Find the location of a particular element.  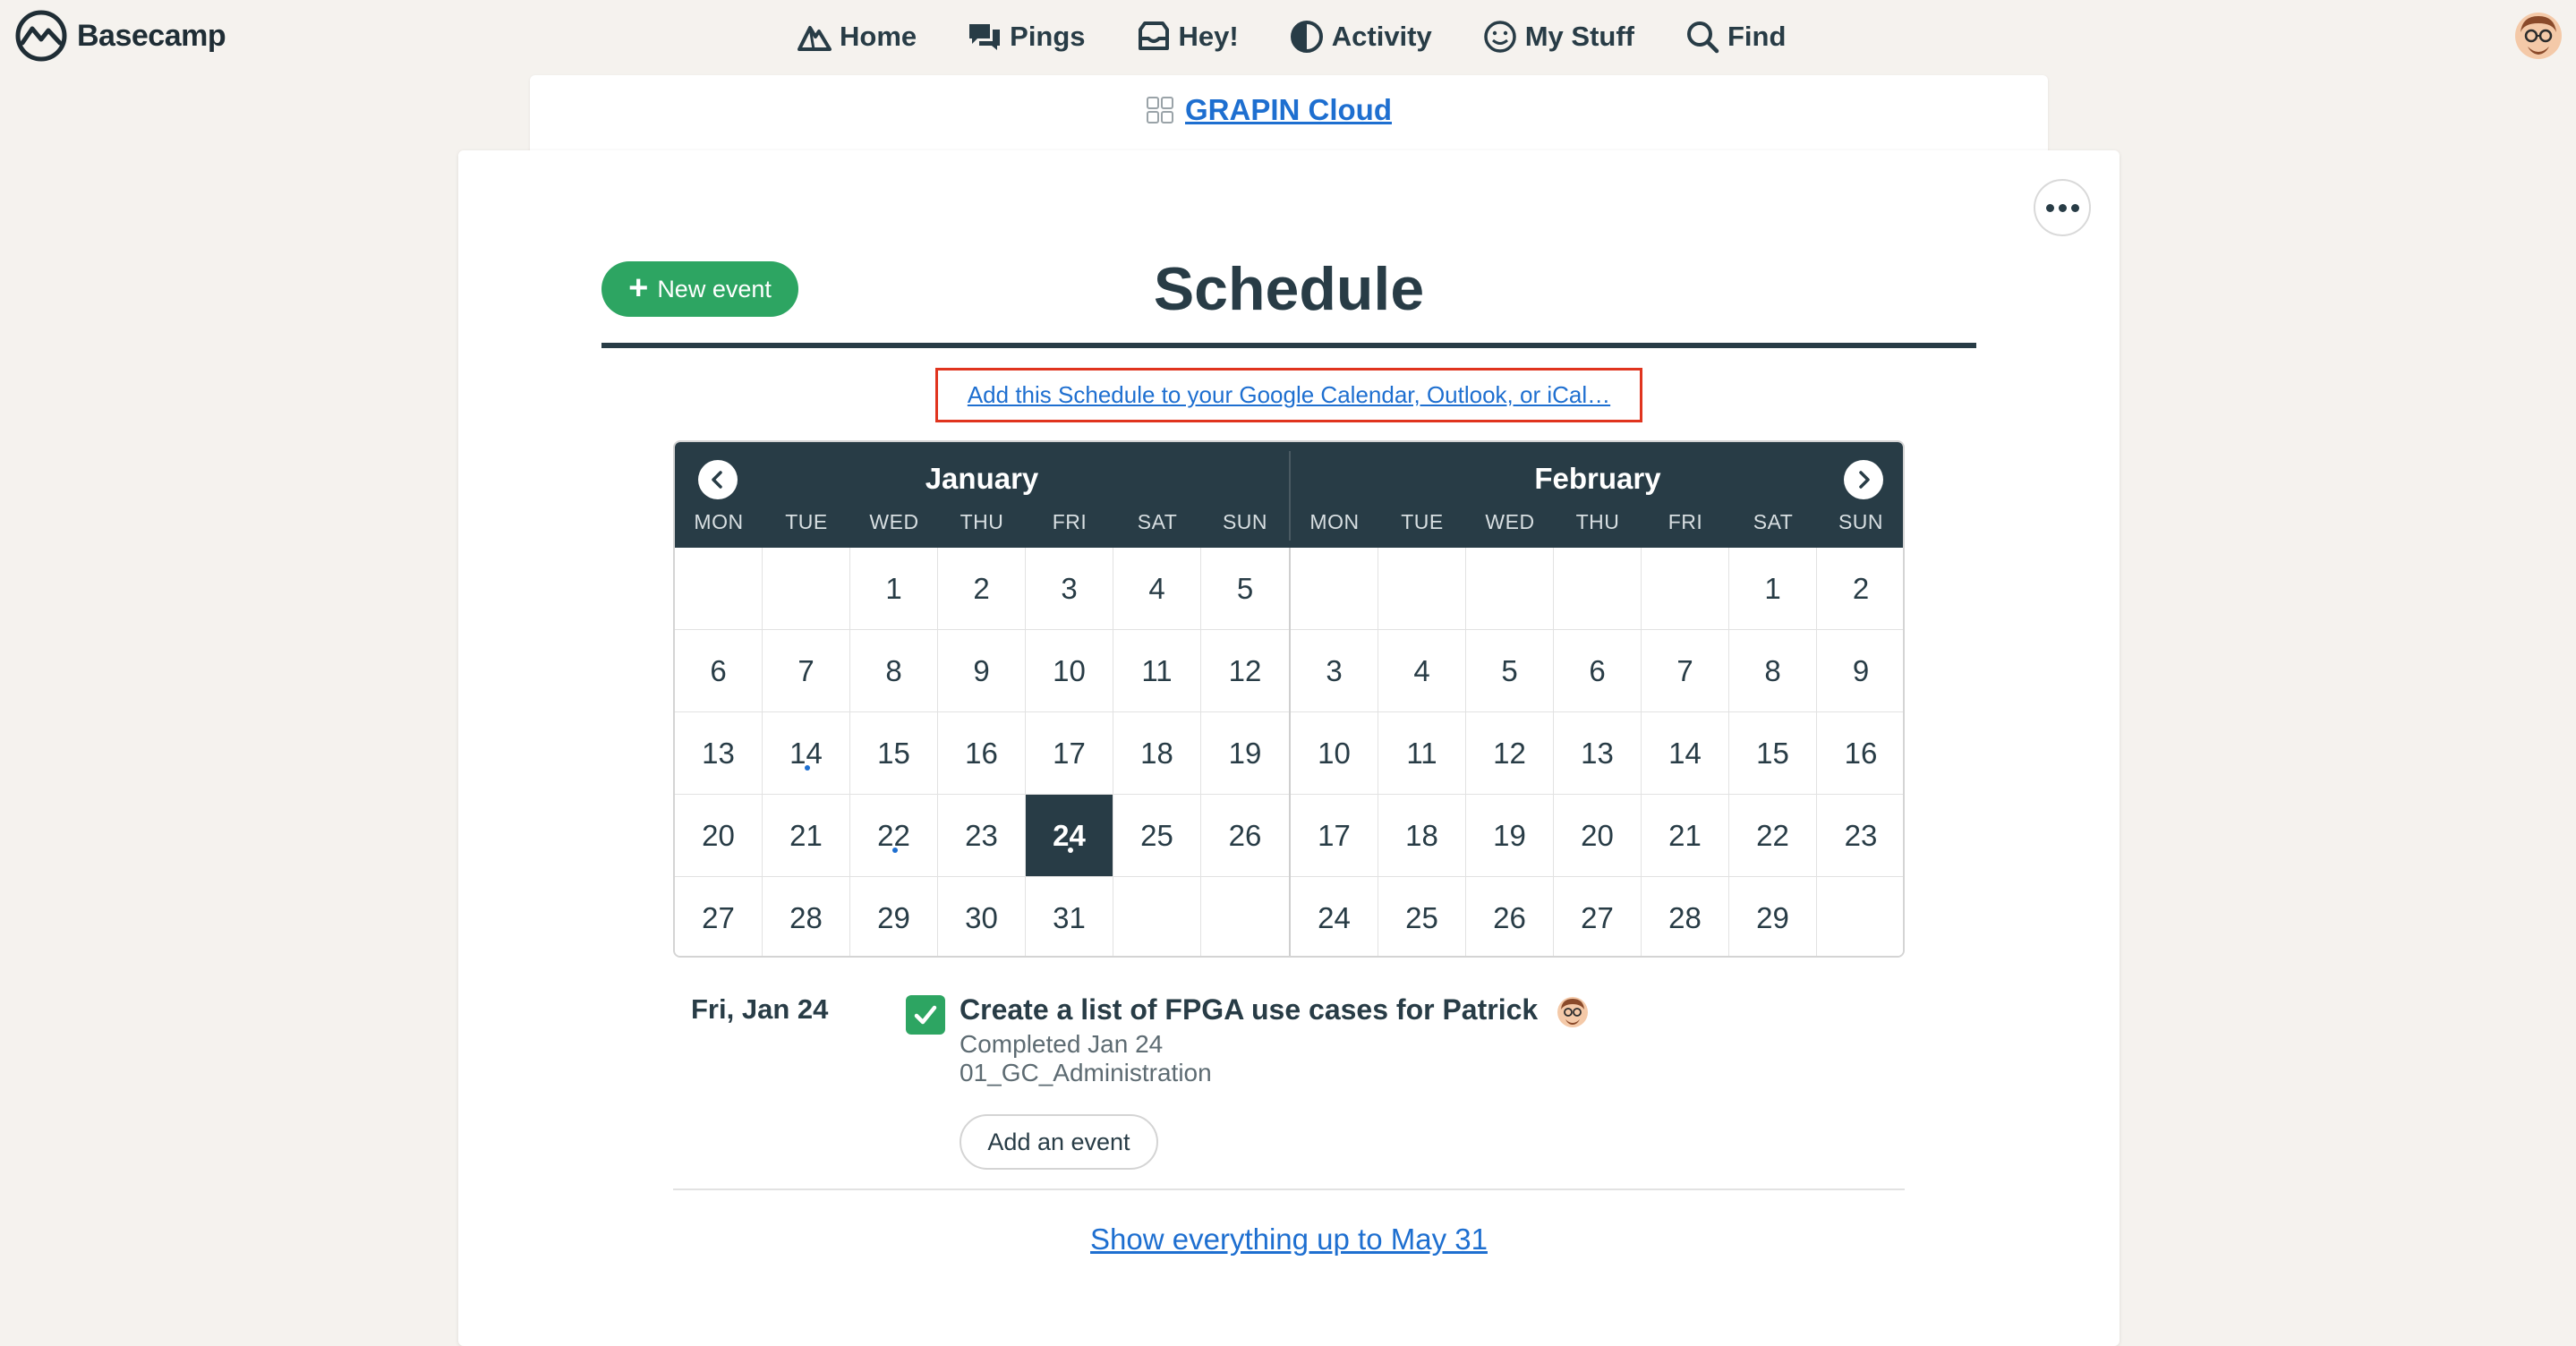

completed-checkbox is located at coordinates (925, 1015).